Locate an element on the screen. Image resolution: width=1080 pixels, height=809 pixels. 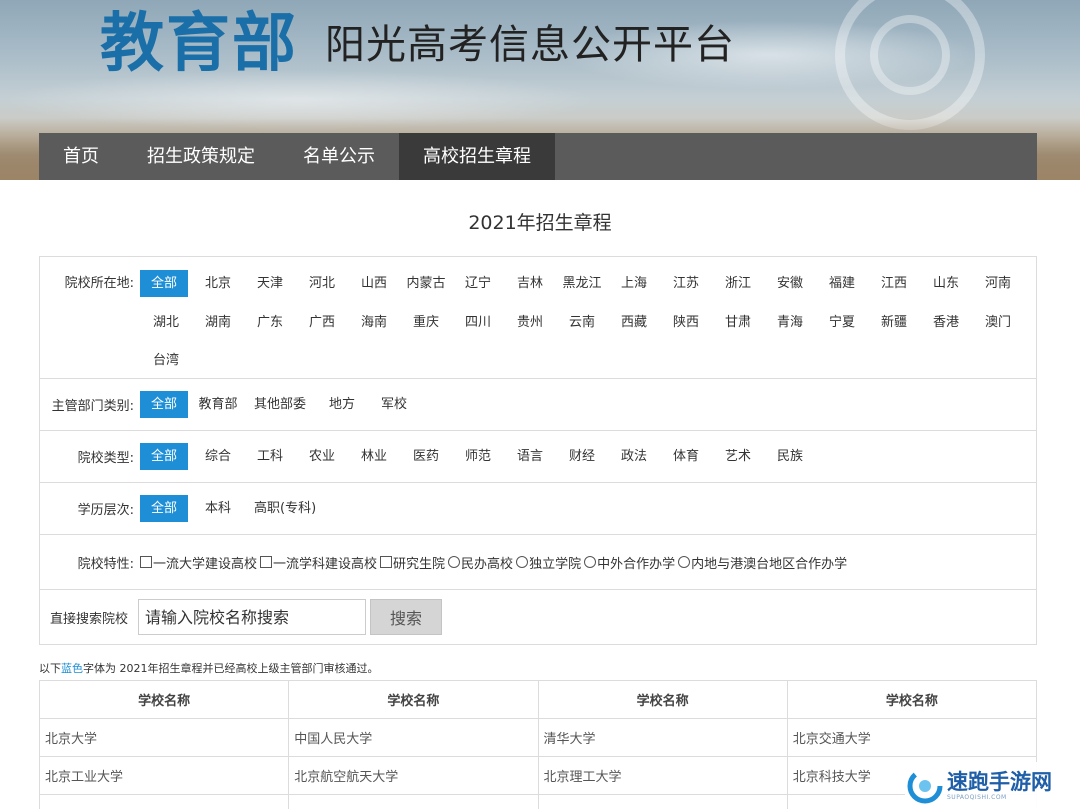
filter-option-dept: 全部 is located at coordinates (164, 404).